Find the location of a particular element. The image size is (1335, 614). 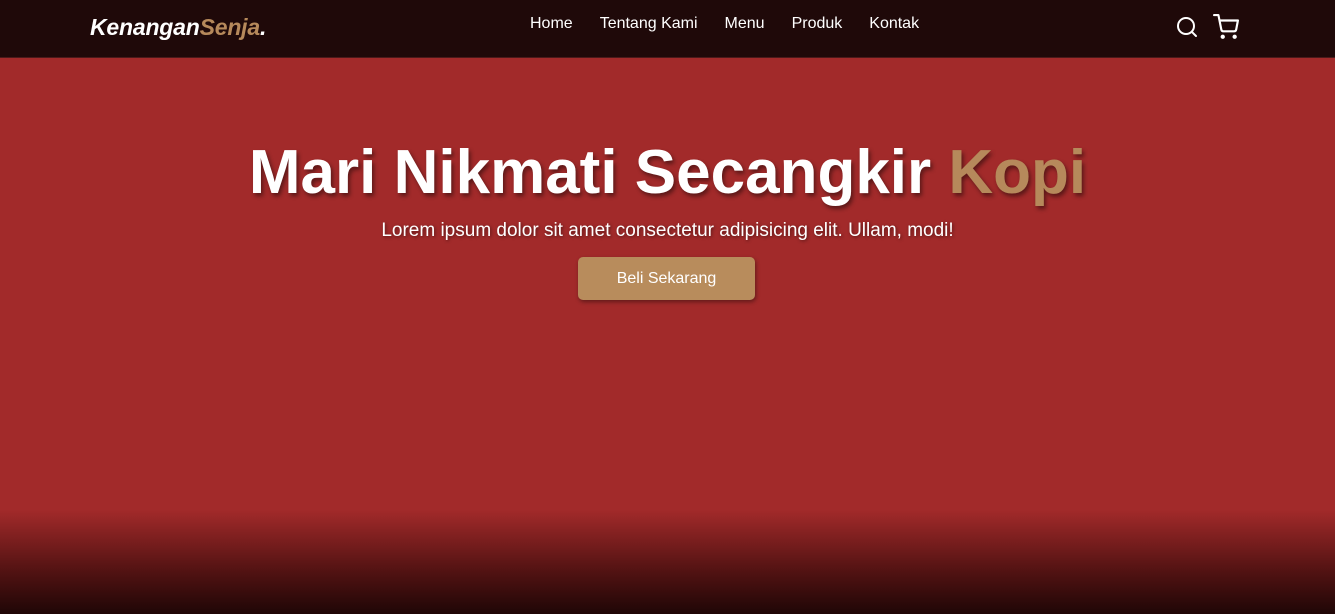

nav-icons is located at coordinates (1207, 27).